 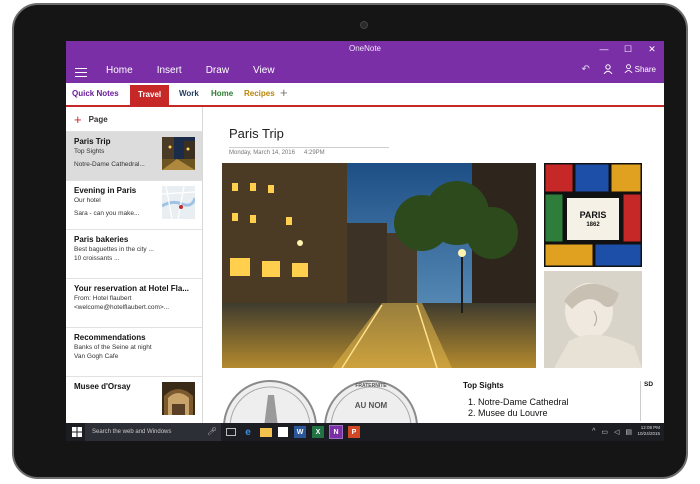 What do you see at coordinates (364, 25) in the screenshot?
I see `camera` at bounding box center [364, 25].